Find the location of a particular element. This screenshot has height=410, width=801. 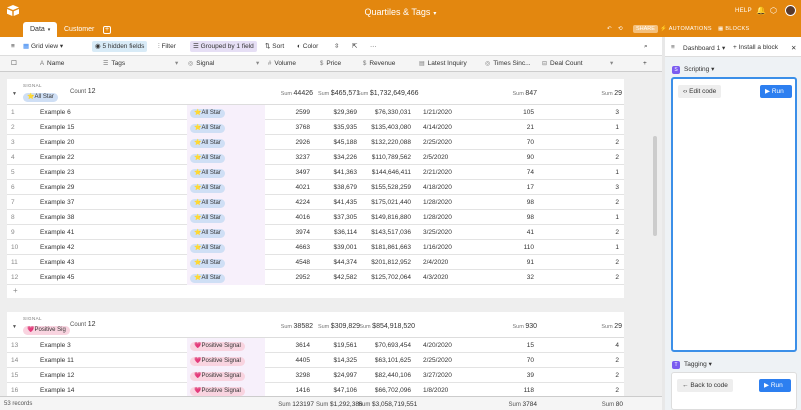

cell-times: 91 is located at coordinates (511, 262).